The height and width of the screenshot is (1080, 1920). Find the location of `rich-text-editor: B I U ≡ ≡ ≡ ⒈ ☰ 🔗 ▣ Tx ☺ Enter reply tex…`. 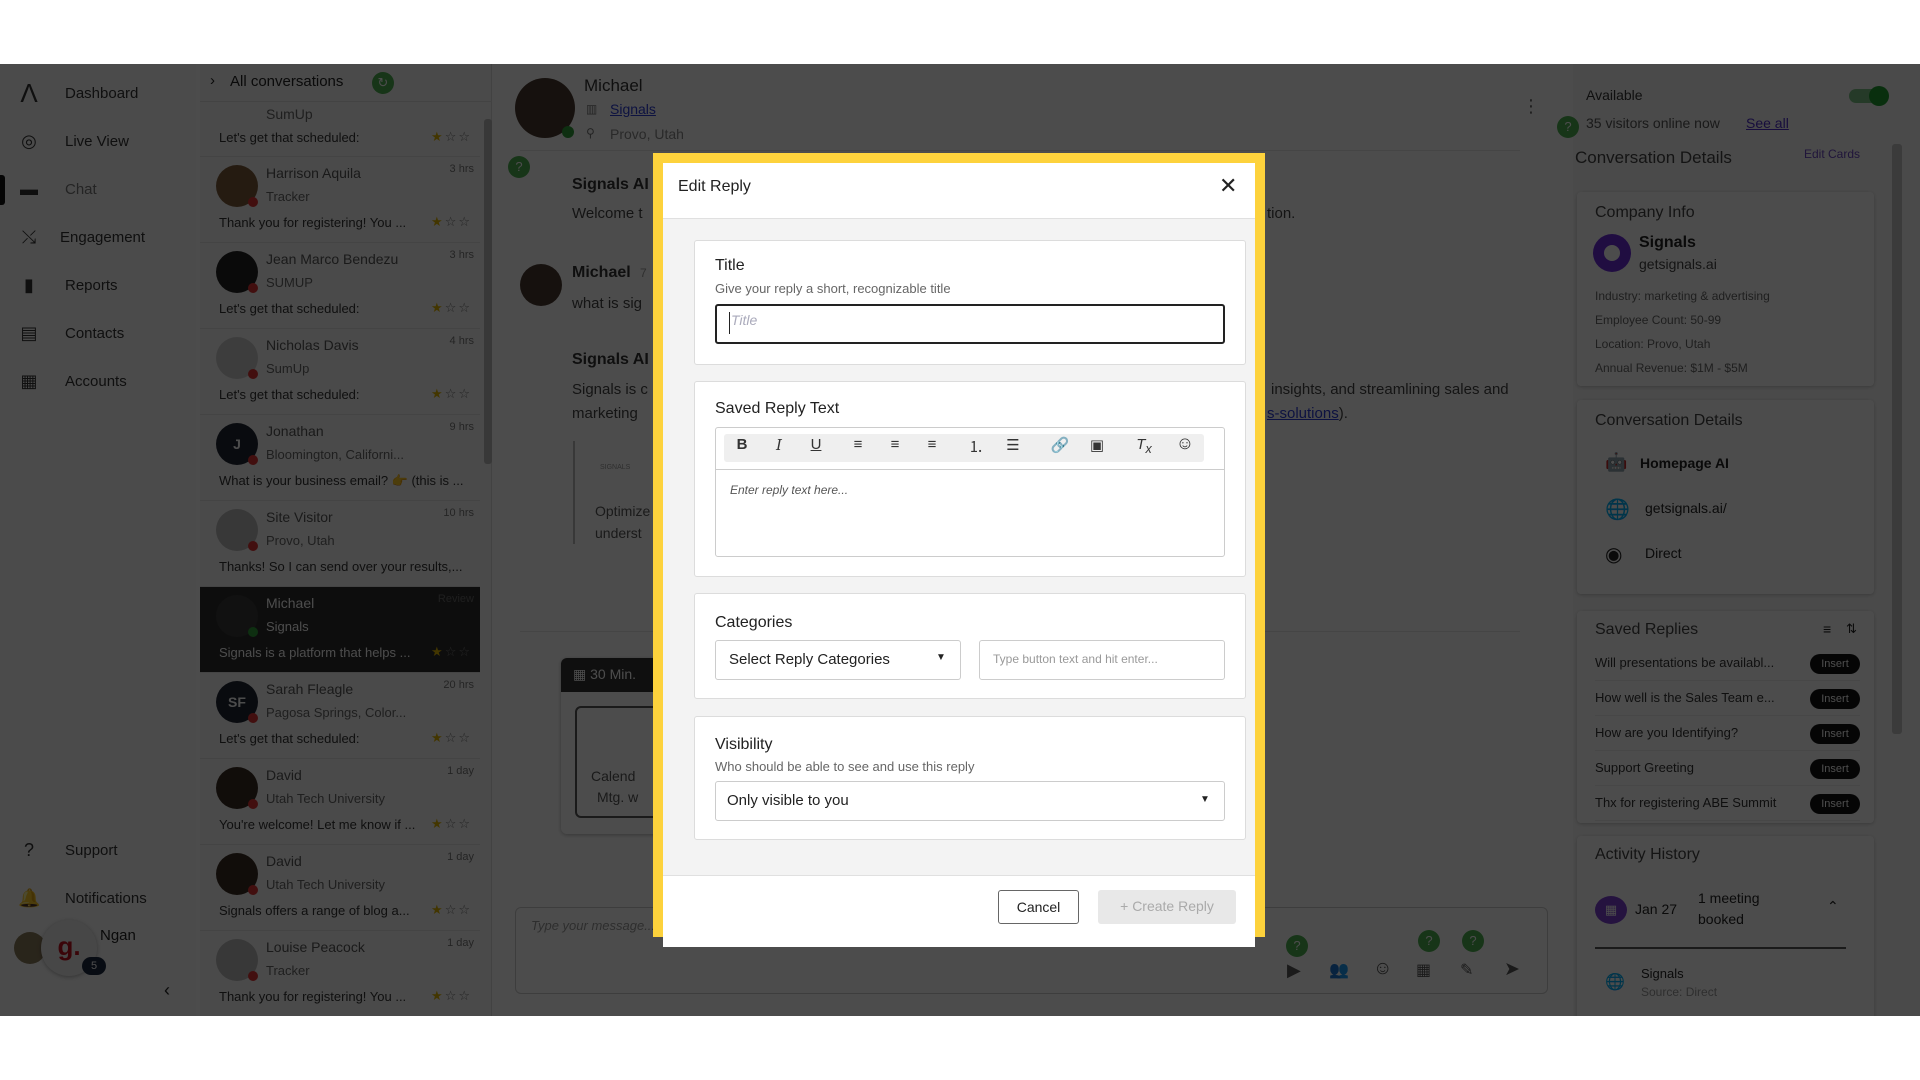

rich-text-editor: B I U ≡ ≡ ≡ ⒈ ☰ 🔗 ▣ Tx ☺ Enter reply tex… is located at coordinates (970, 492).